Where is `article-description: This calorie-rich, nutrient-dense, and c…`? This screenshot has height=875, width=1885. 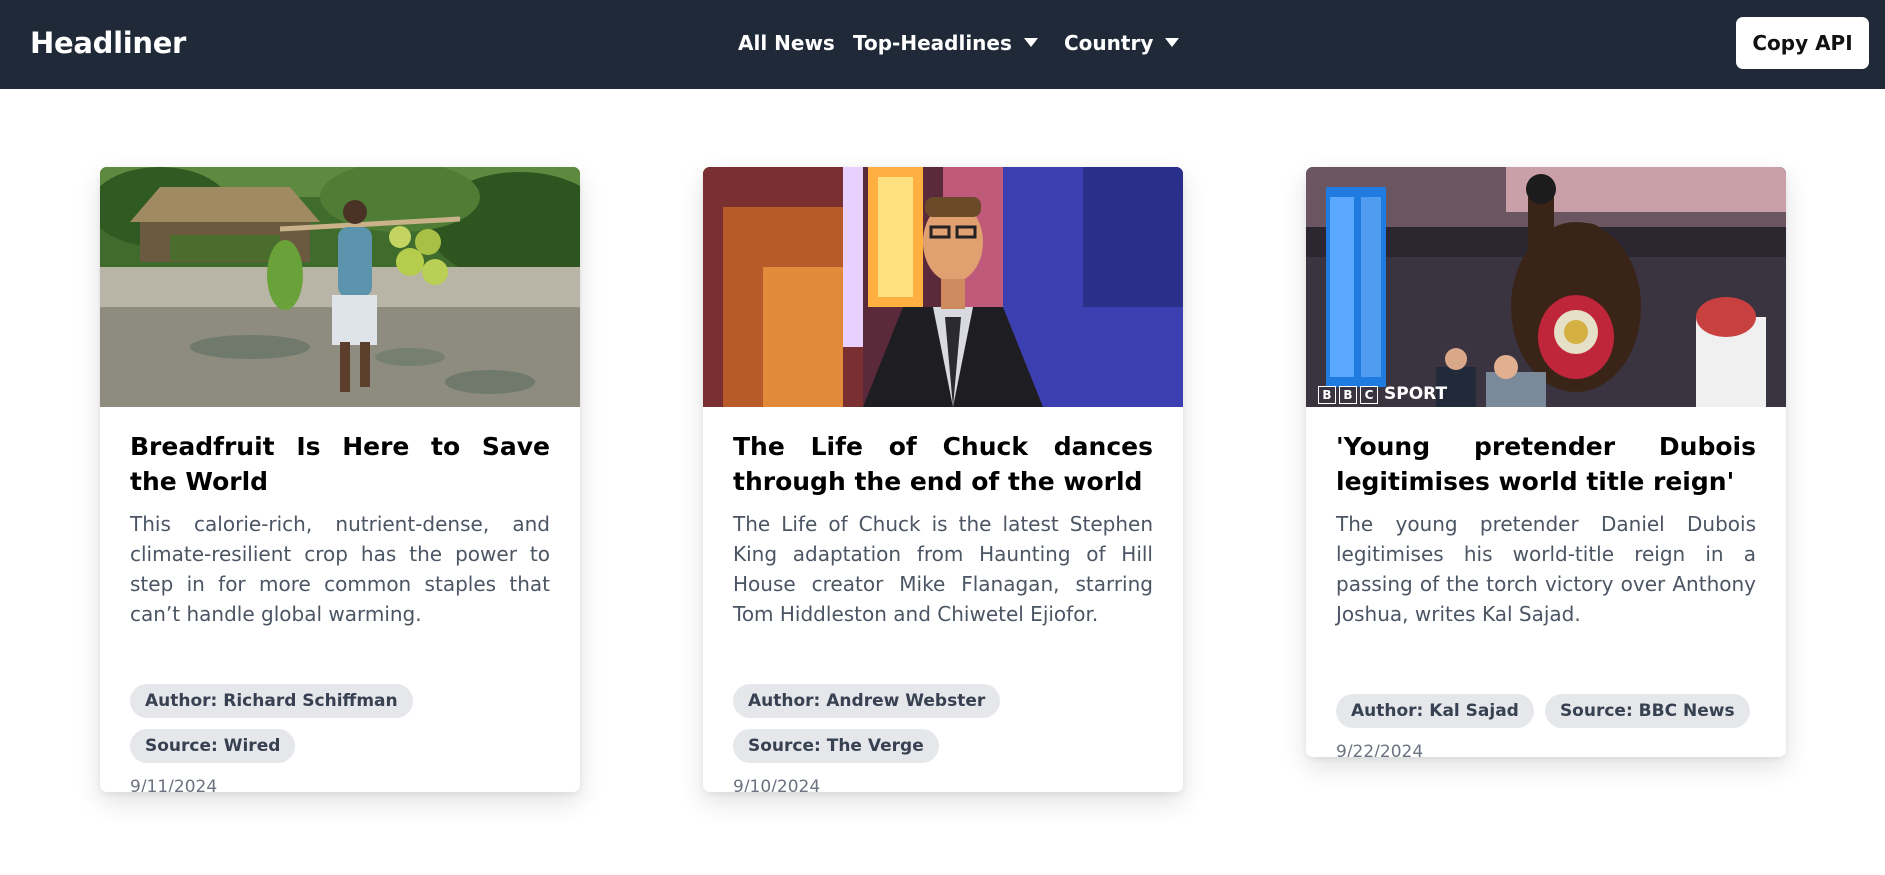
article-description: This calorie-rich, nutrient-dense, and c… is located at coordinates (340, 569).